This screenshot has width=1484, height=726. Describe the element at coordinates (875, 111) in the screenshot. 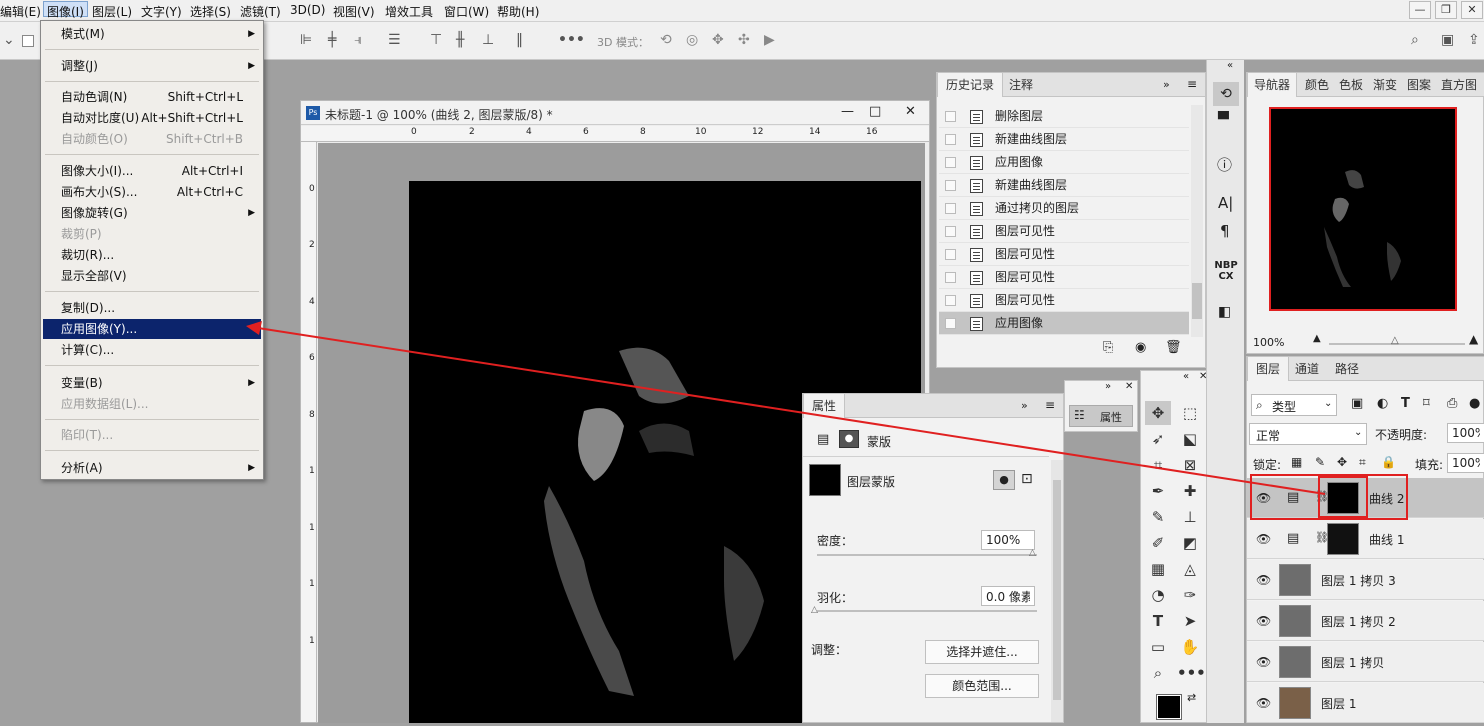

I see `doc-restore-icon: □` at that location.